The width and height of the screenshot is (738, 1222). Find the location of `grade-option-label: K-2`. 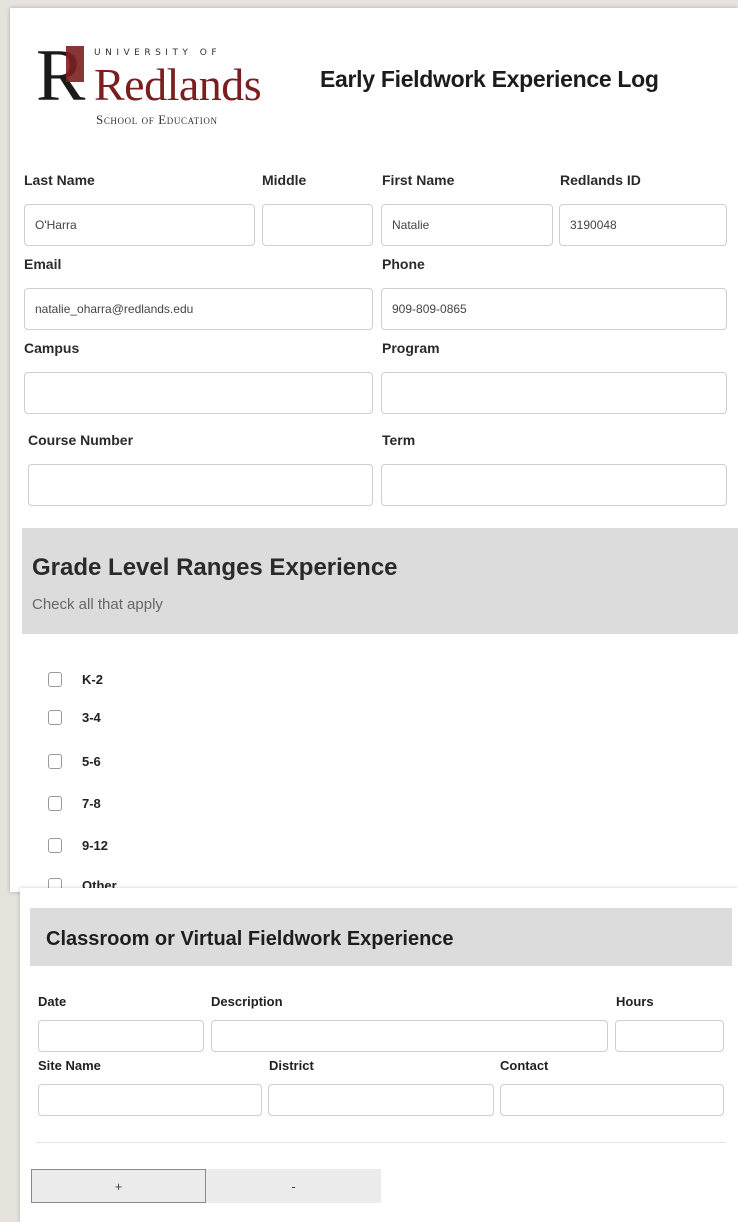

grade-option-label: K-2 is located at coordinates (92, 679).